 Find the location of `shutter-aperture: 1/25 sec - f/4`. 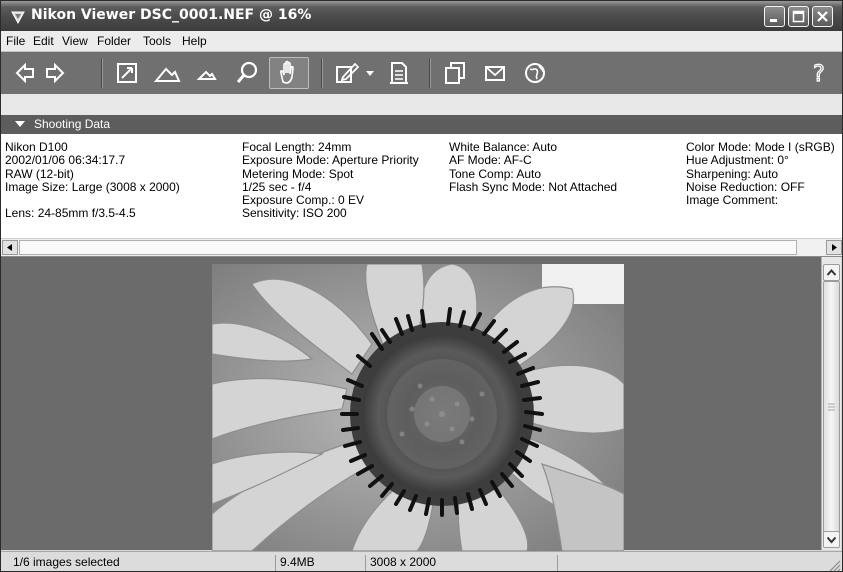

shutter-aperture: 1/25 sec - f/4 is located at coordinates (277, 186).